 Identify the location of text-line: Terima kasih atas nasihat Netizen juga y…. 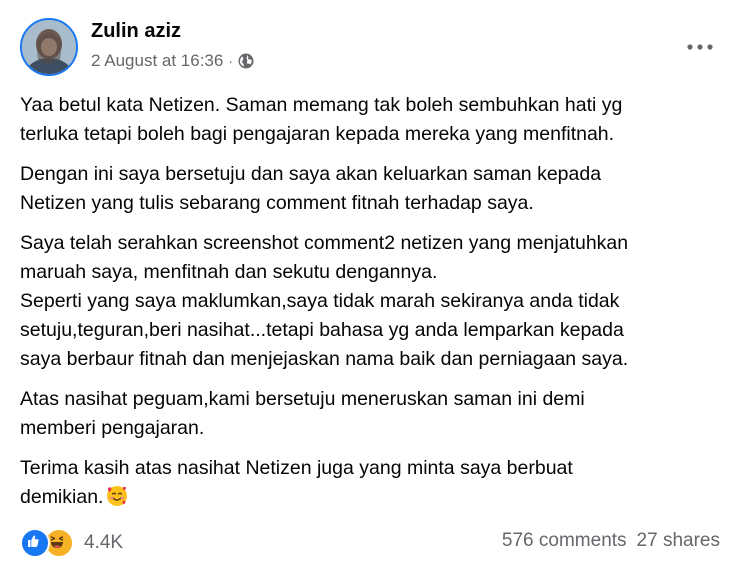
(296, 468).